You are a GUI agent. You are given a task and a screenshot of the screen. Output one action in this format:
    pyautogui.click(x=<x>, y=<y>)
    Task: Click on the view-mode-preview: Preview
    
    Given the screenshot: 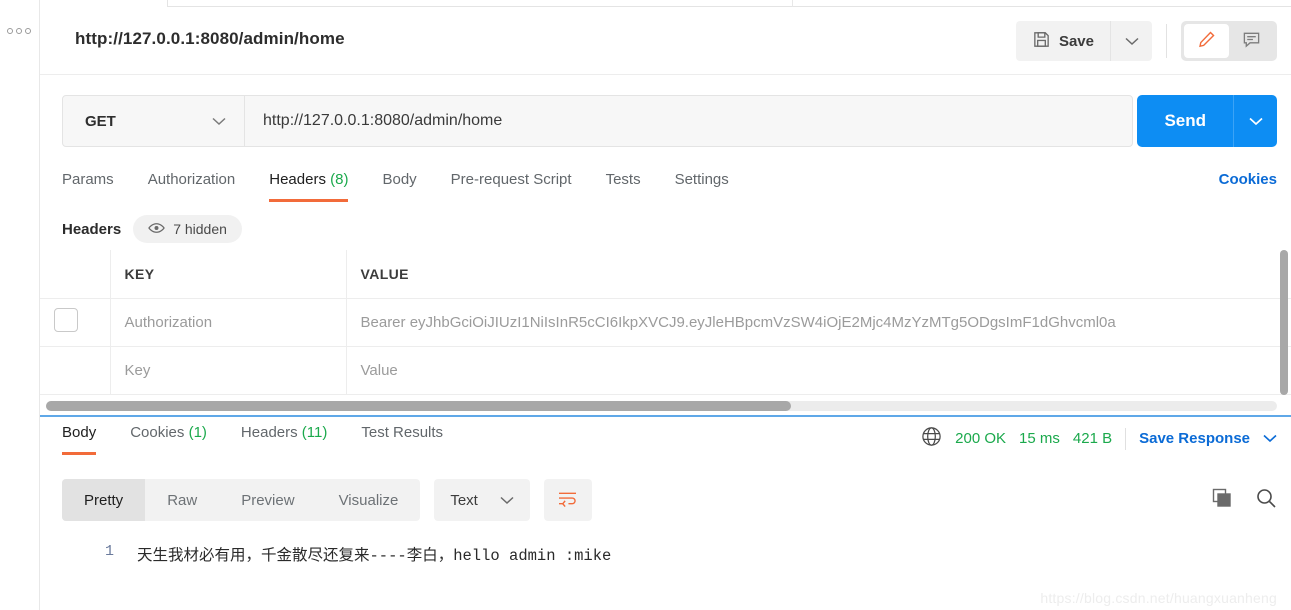 What is the action you would take?
    pyautogui.click(x=267, y=500)
    